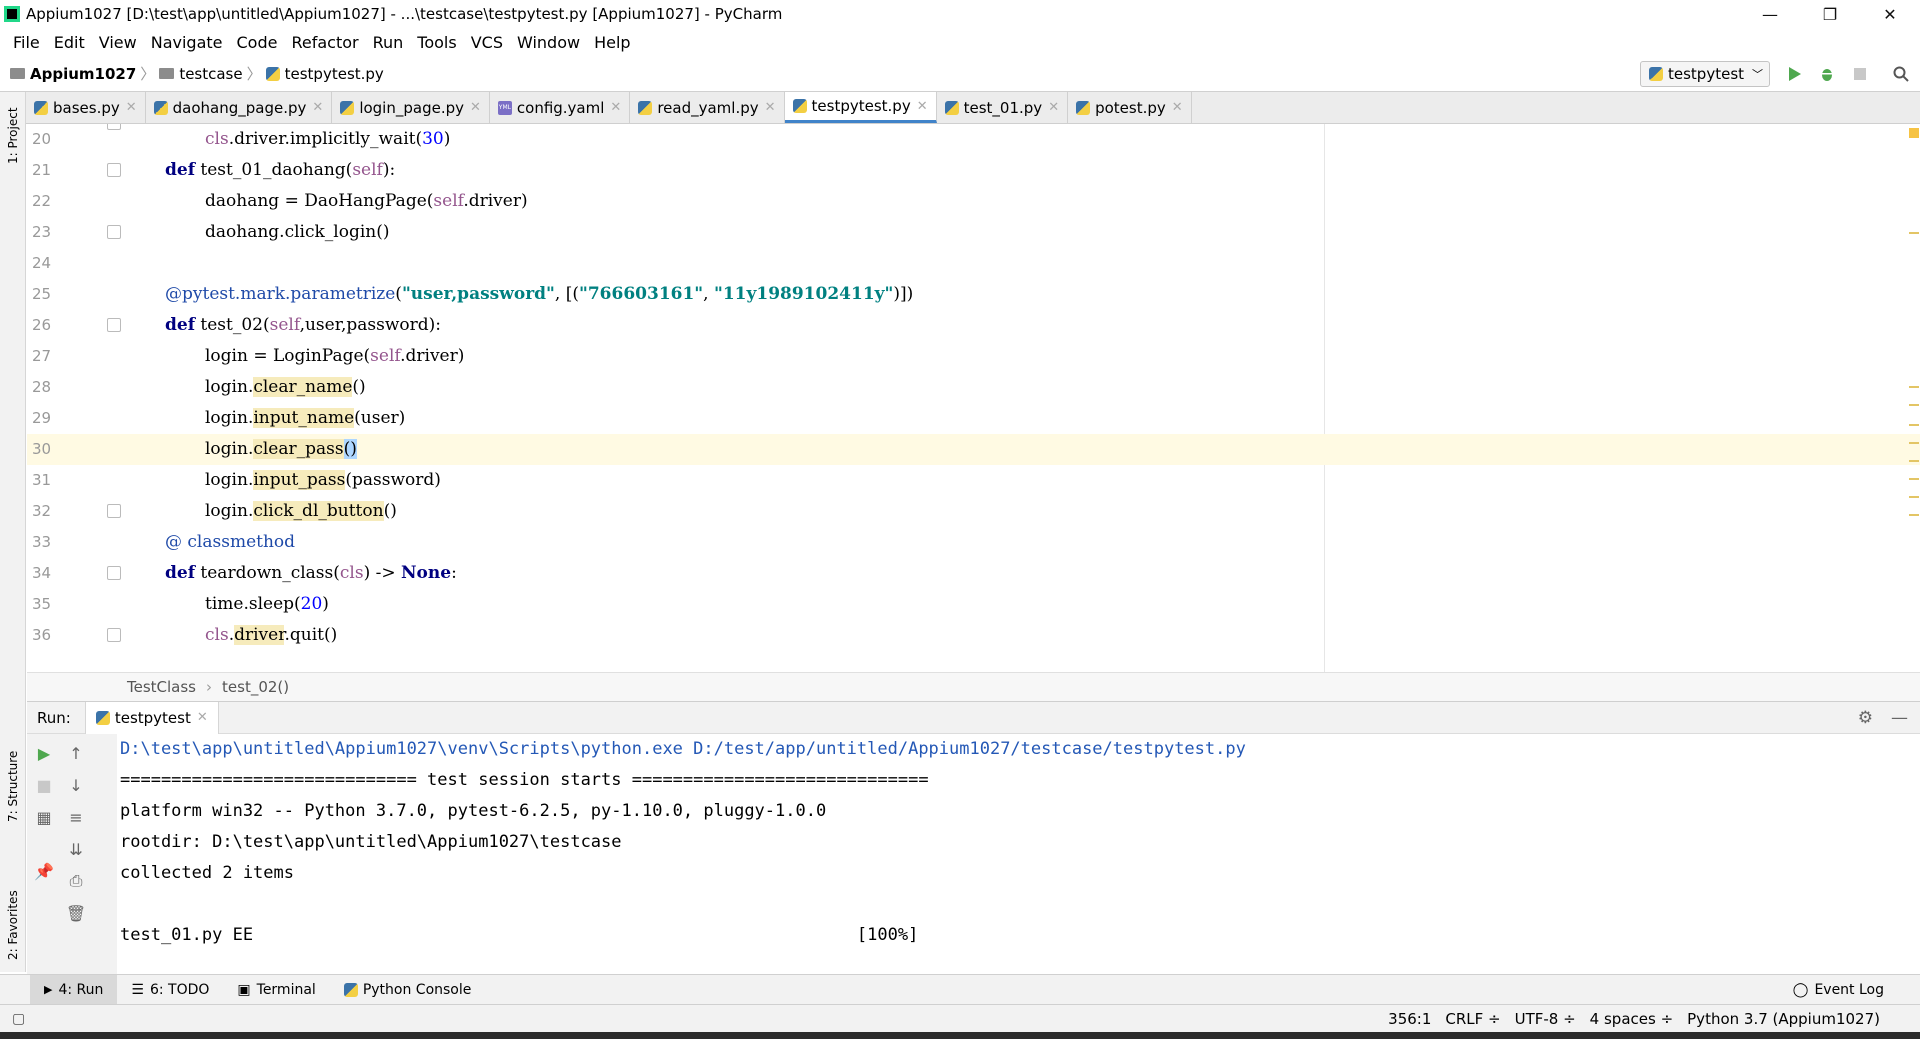  I want to click on menu-file: File, so click(26, 42).